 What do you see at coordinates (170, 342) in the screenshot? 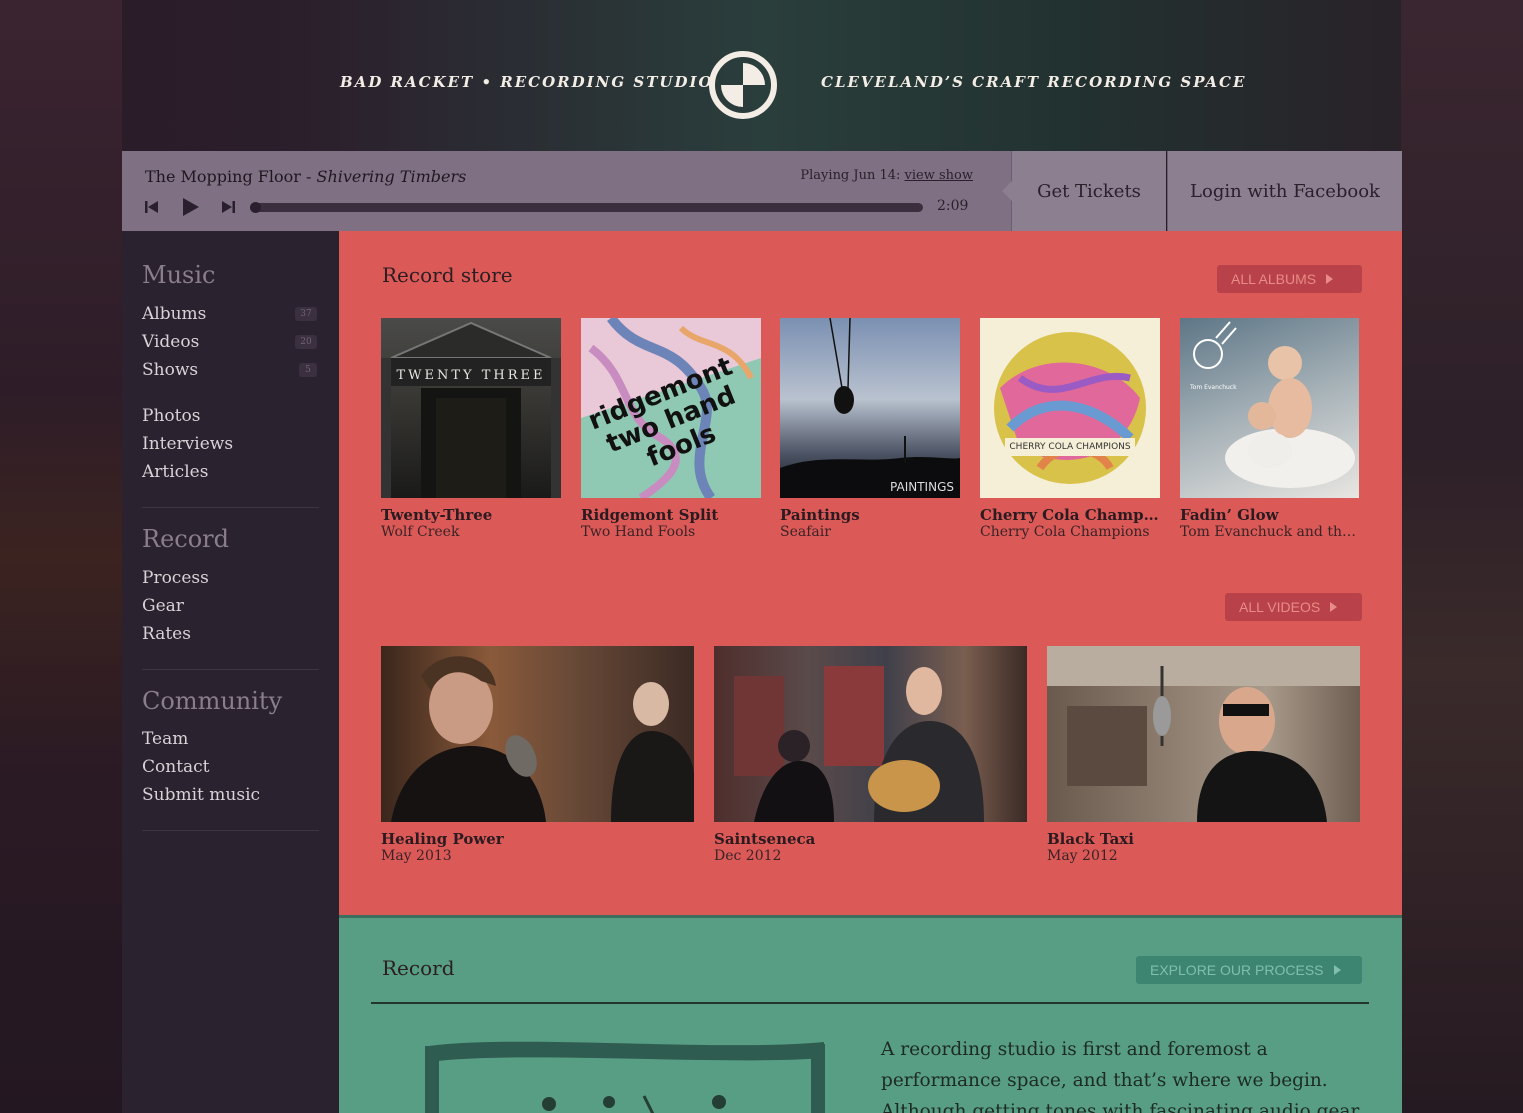
I see `sidebar-item-videos: Videos` at bounding box center [170, 342].